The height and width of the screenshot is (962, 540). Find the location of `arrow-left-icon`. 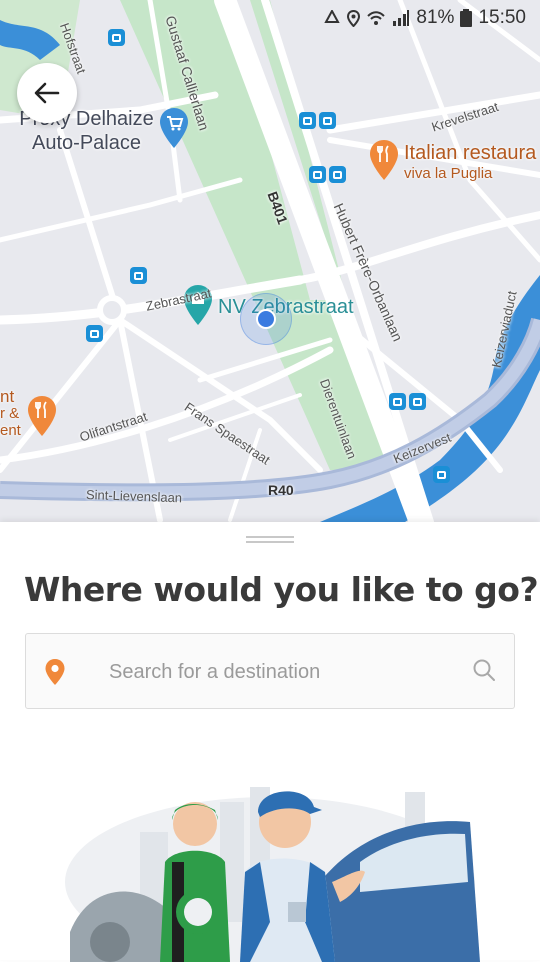

arrow-left-icon is located at coordinates (47, 93).